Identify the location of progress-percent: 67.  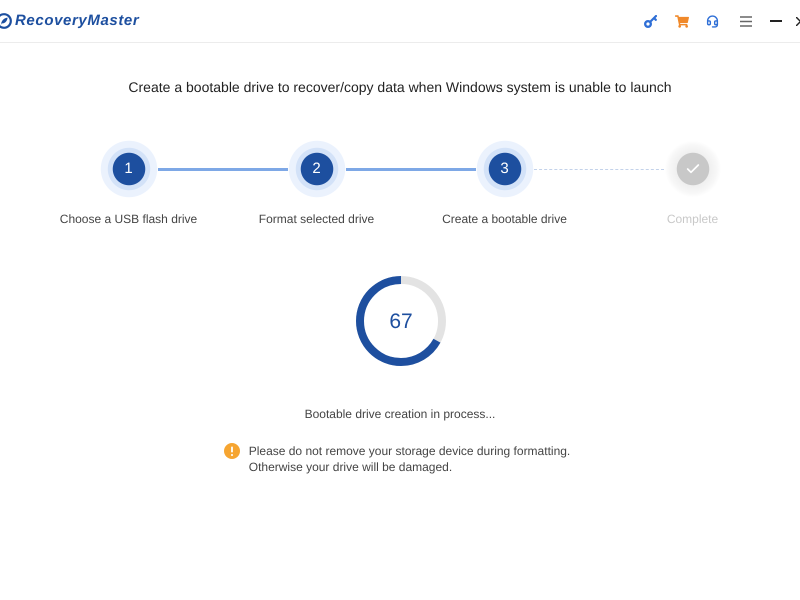
(401, 321).